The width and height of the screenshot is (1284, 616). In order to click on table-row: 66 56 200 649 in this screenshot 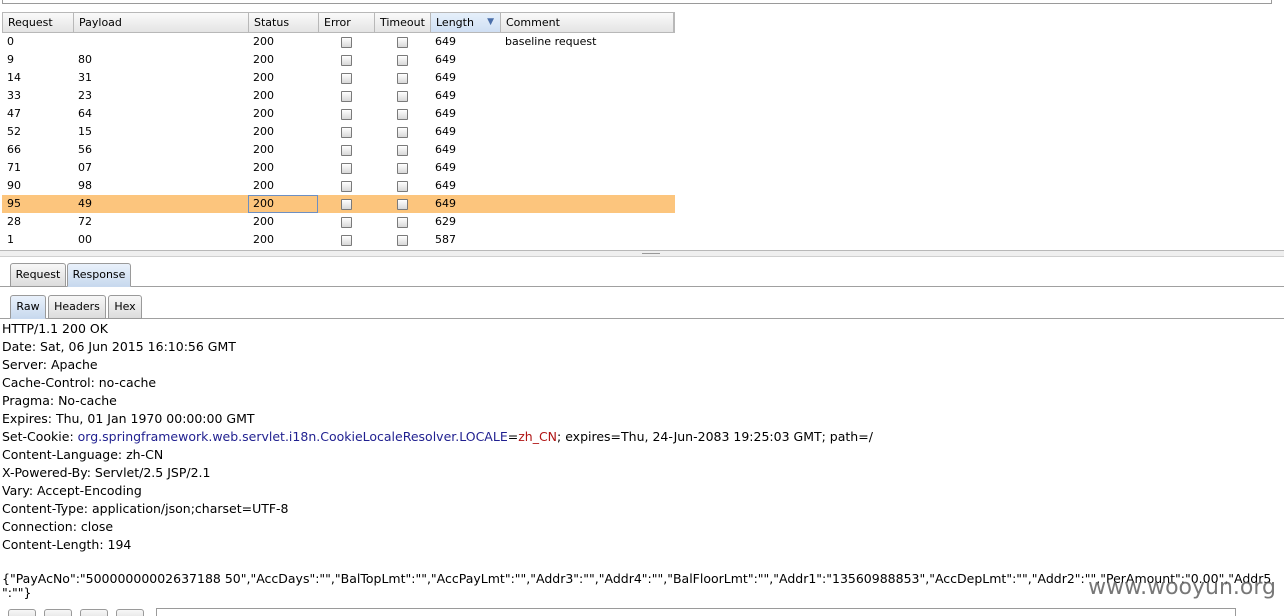, I will do `click(338, 150)`.